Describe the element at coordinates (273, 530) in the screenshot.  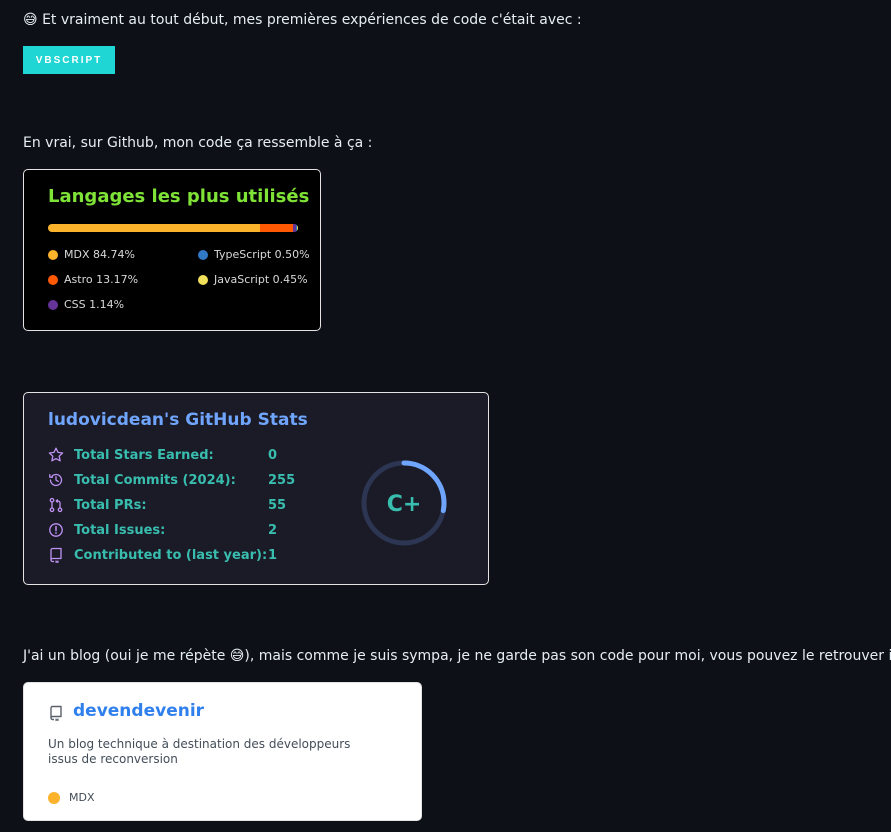
I see `stat-value: 2` at that location.